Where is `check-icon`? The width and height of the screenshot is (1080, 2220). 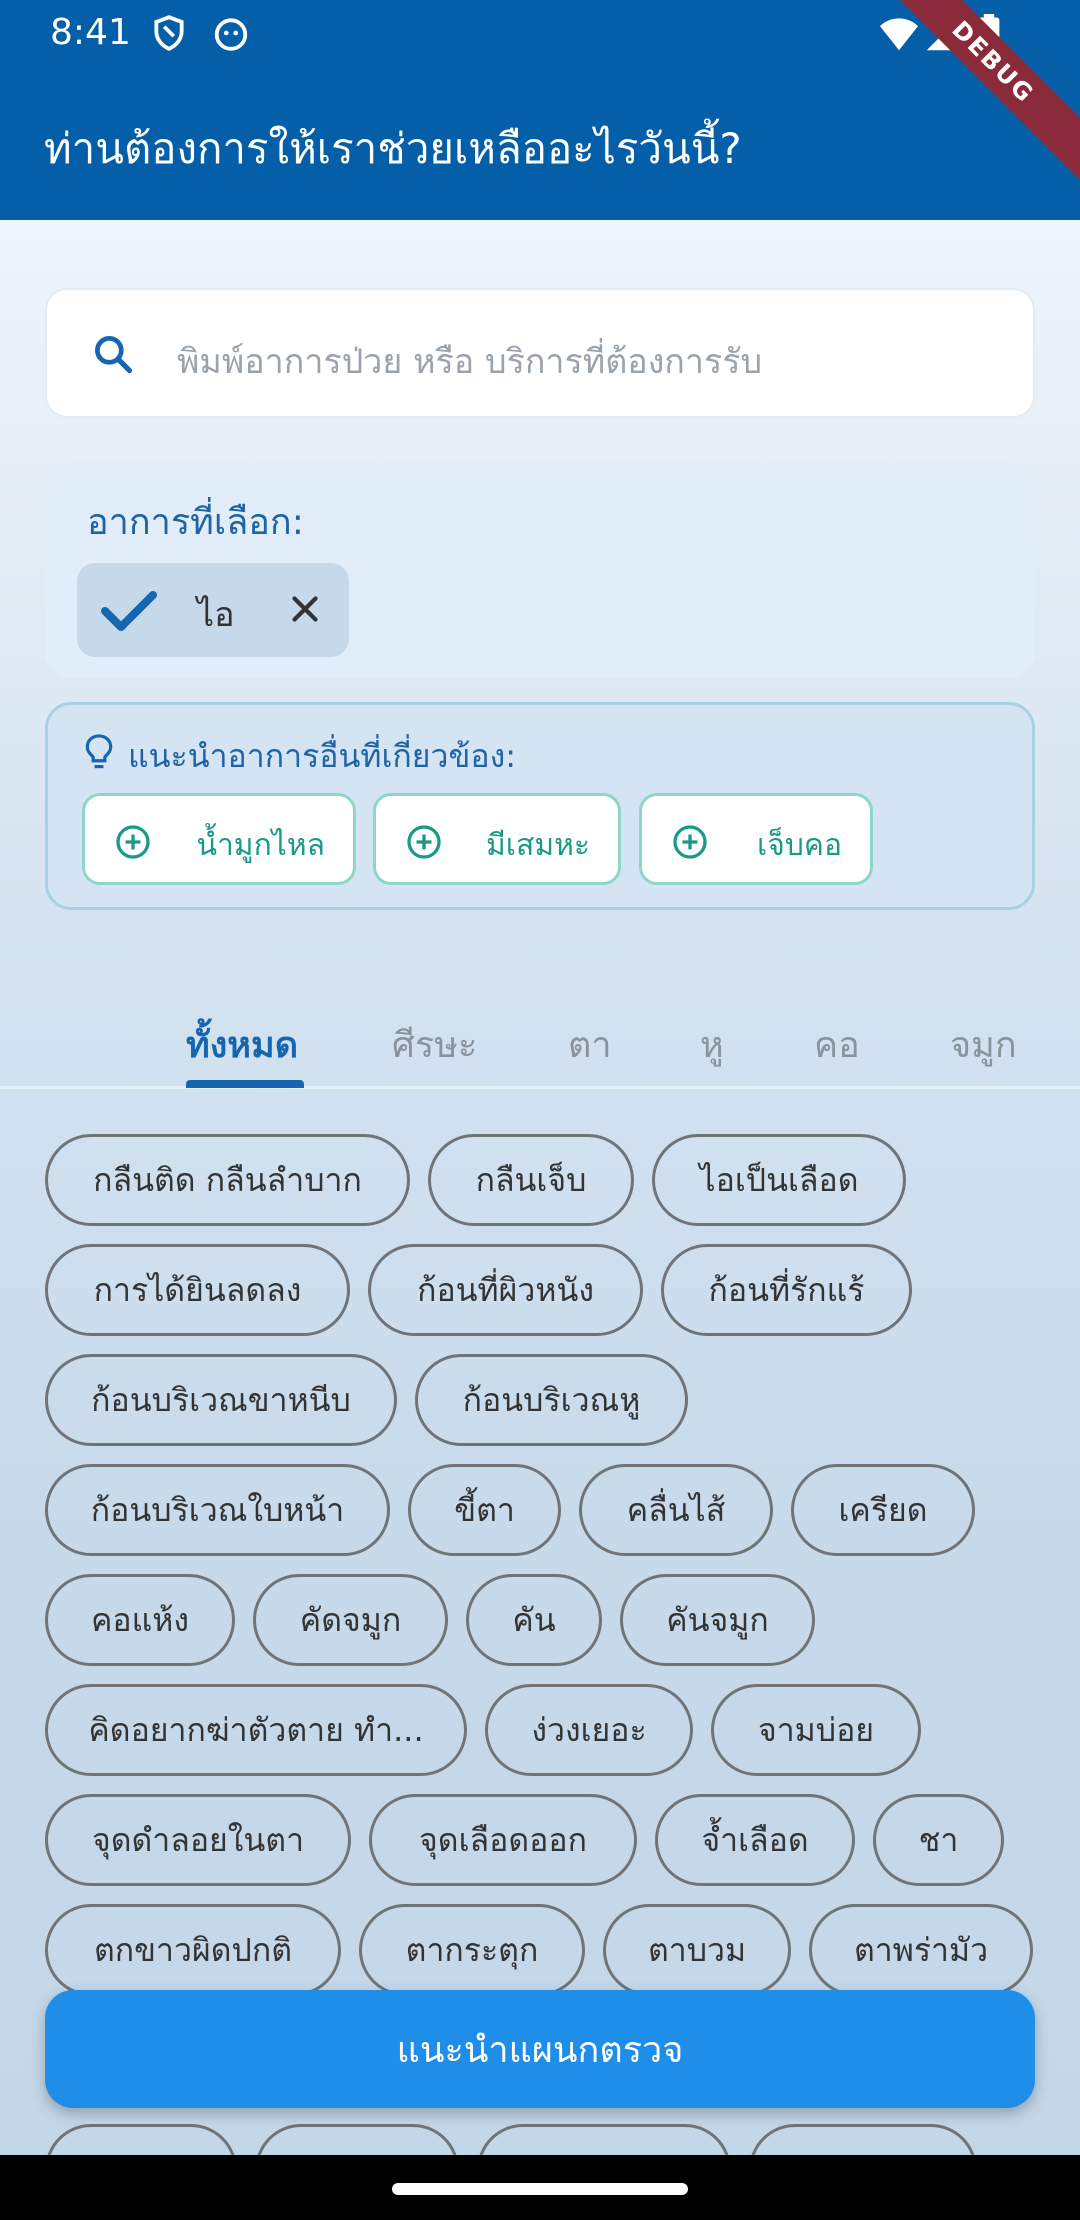
check-icon is located at coordinates (129, 611).